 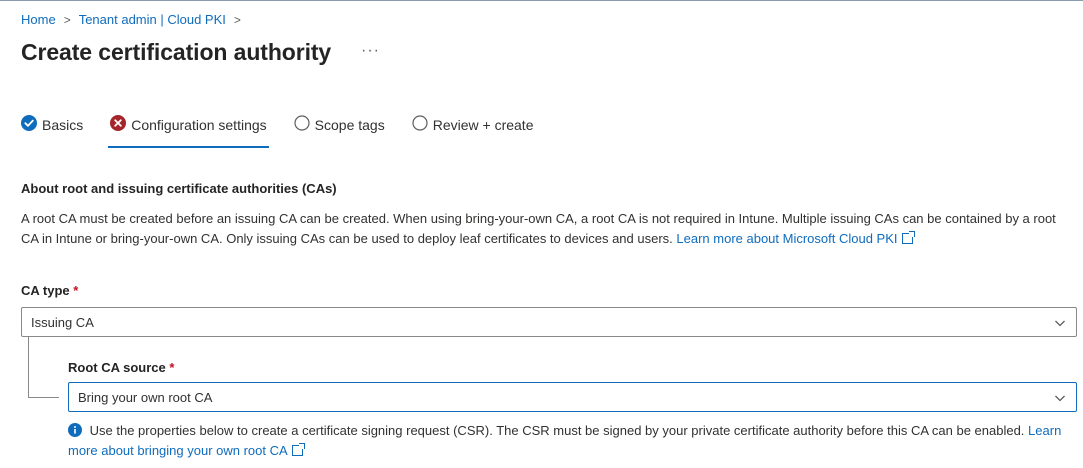 What do you see at coordinates (795, 238) in the screenshot?
I see `learn-more-cloud-pki-link: Learn more about Microsoft Cloud PKI` at bounding box center [795, 238].